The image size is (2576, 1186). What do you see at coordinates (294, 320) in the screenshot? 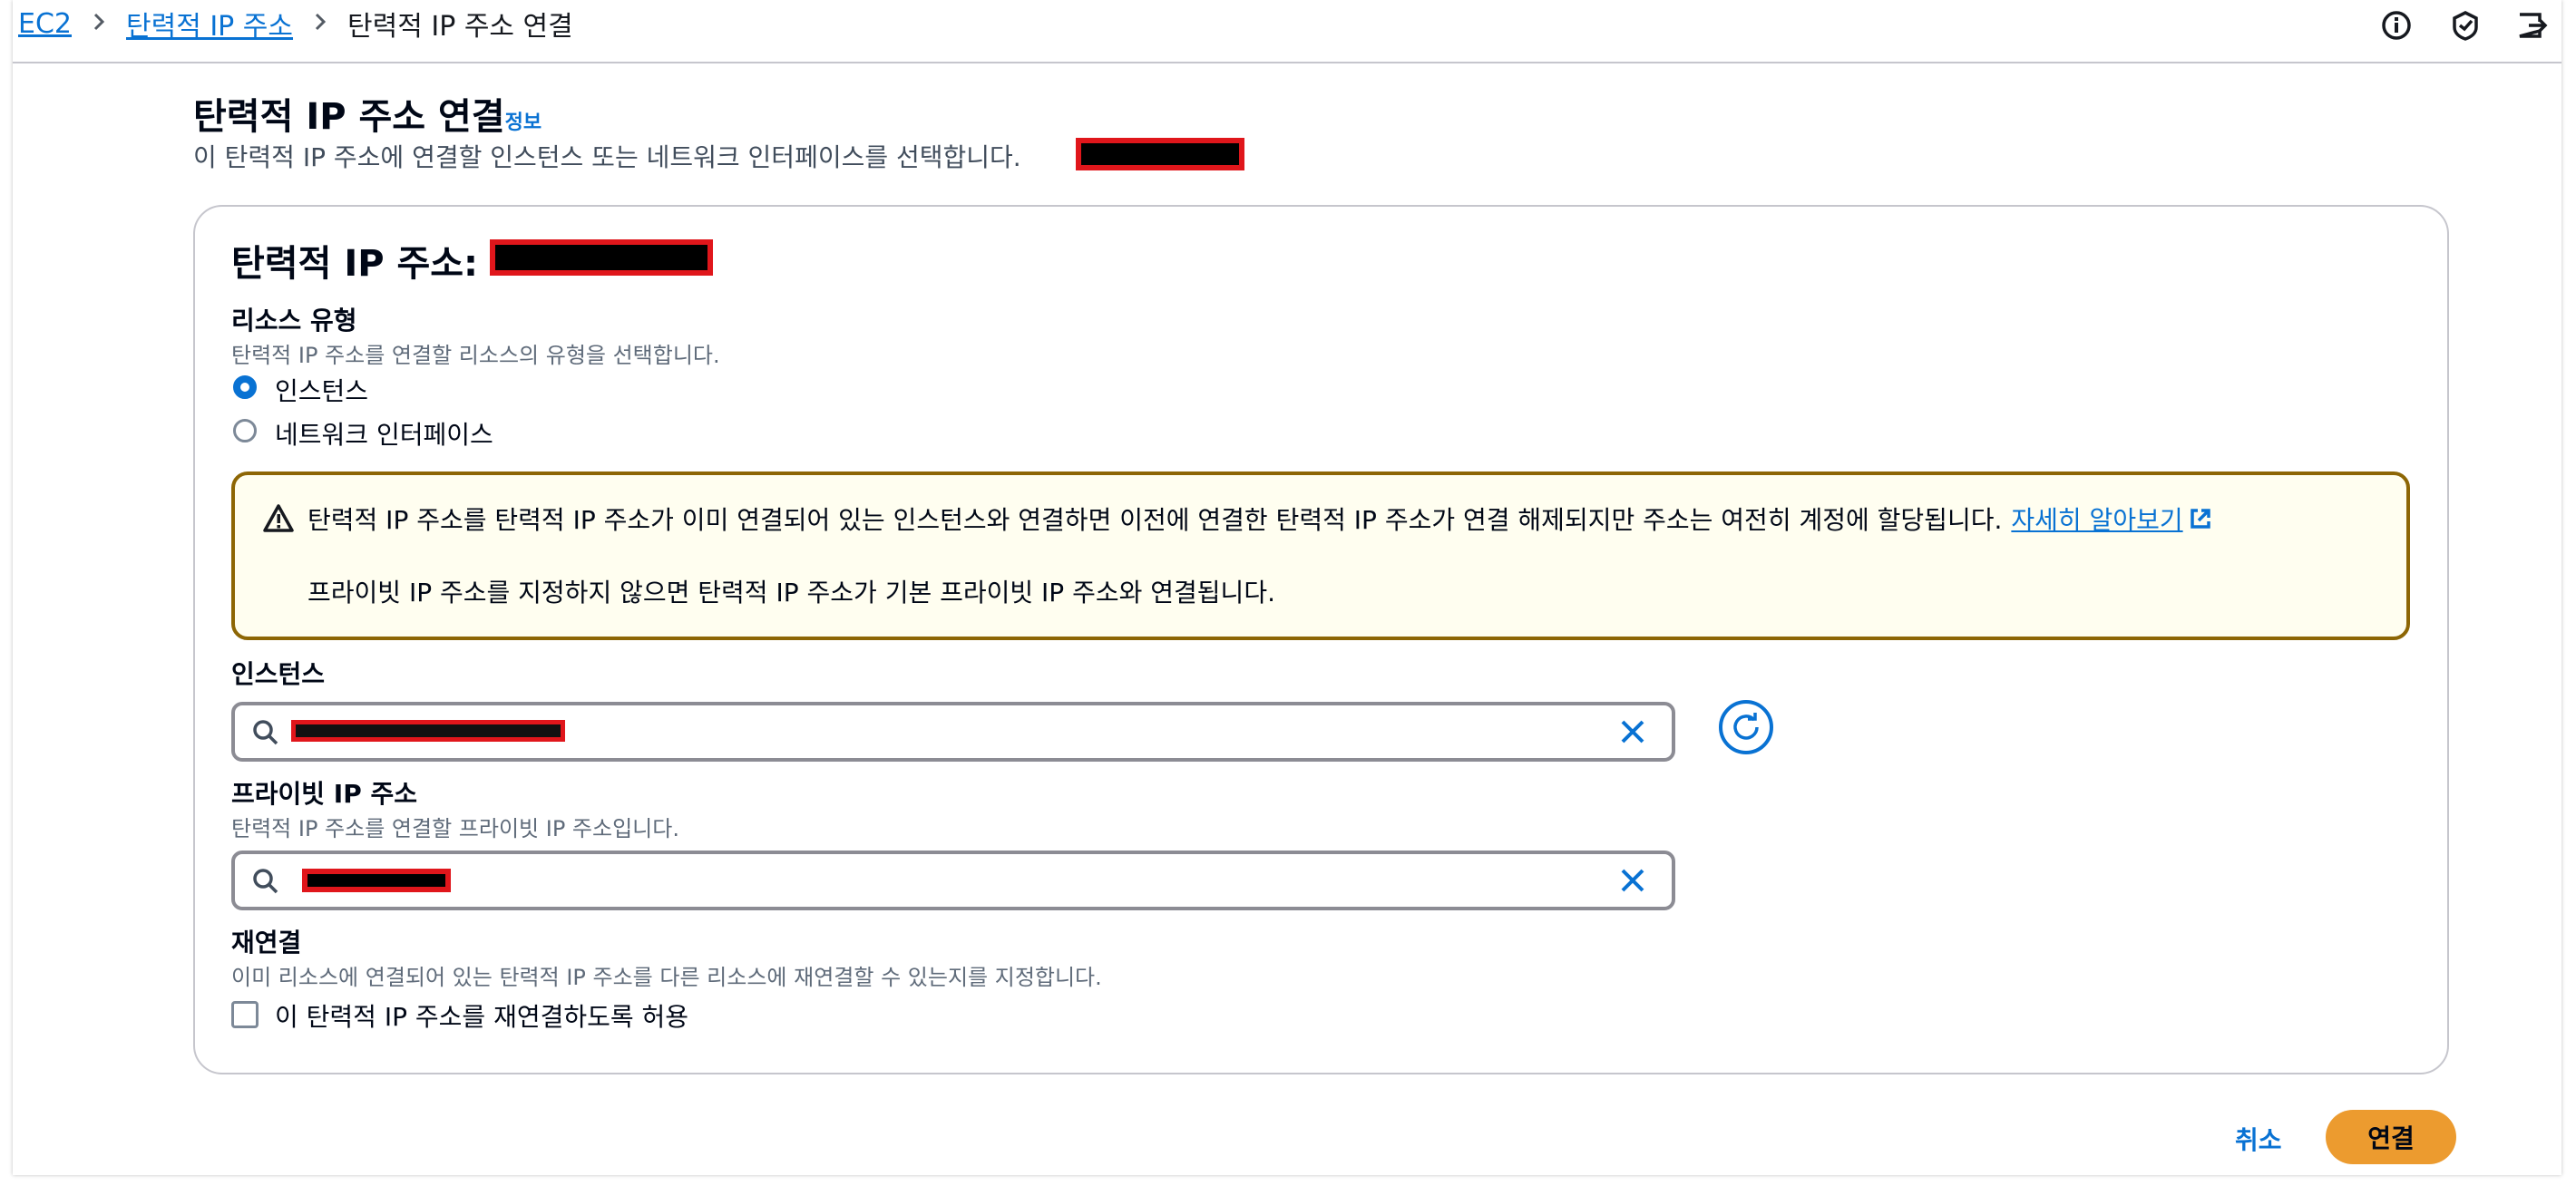
I see `resource-type-label: 리소스 유형` at bounding box center [294, 320].